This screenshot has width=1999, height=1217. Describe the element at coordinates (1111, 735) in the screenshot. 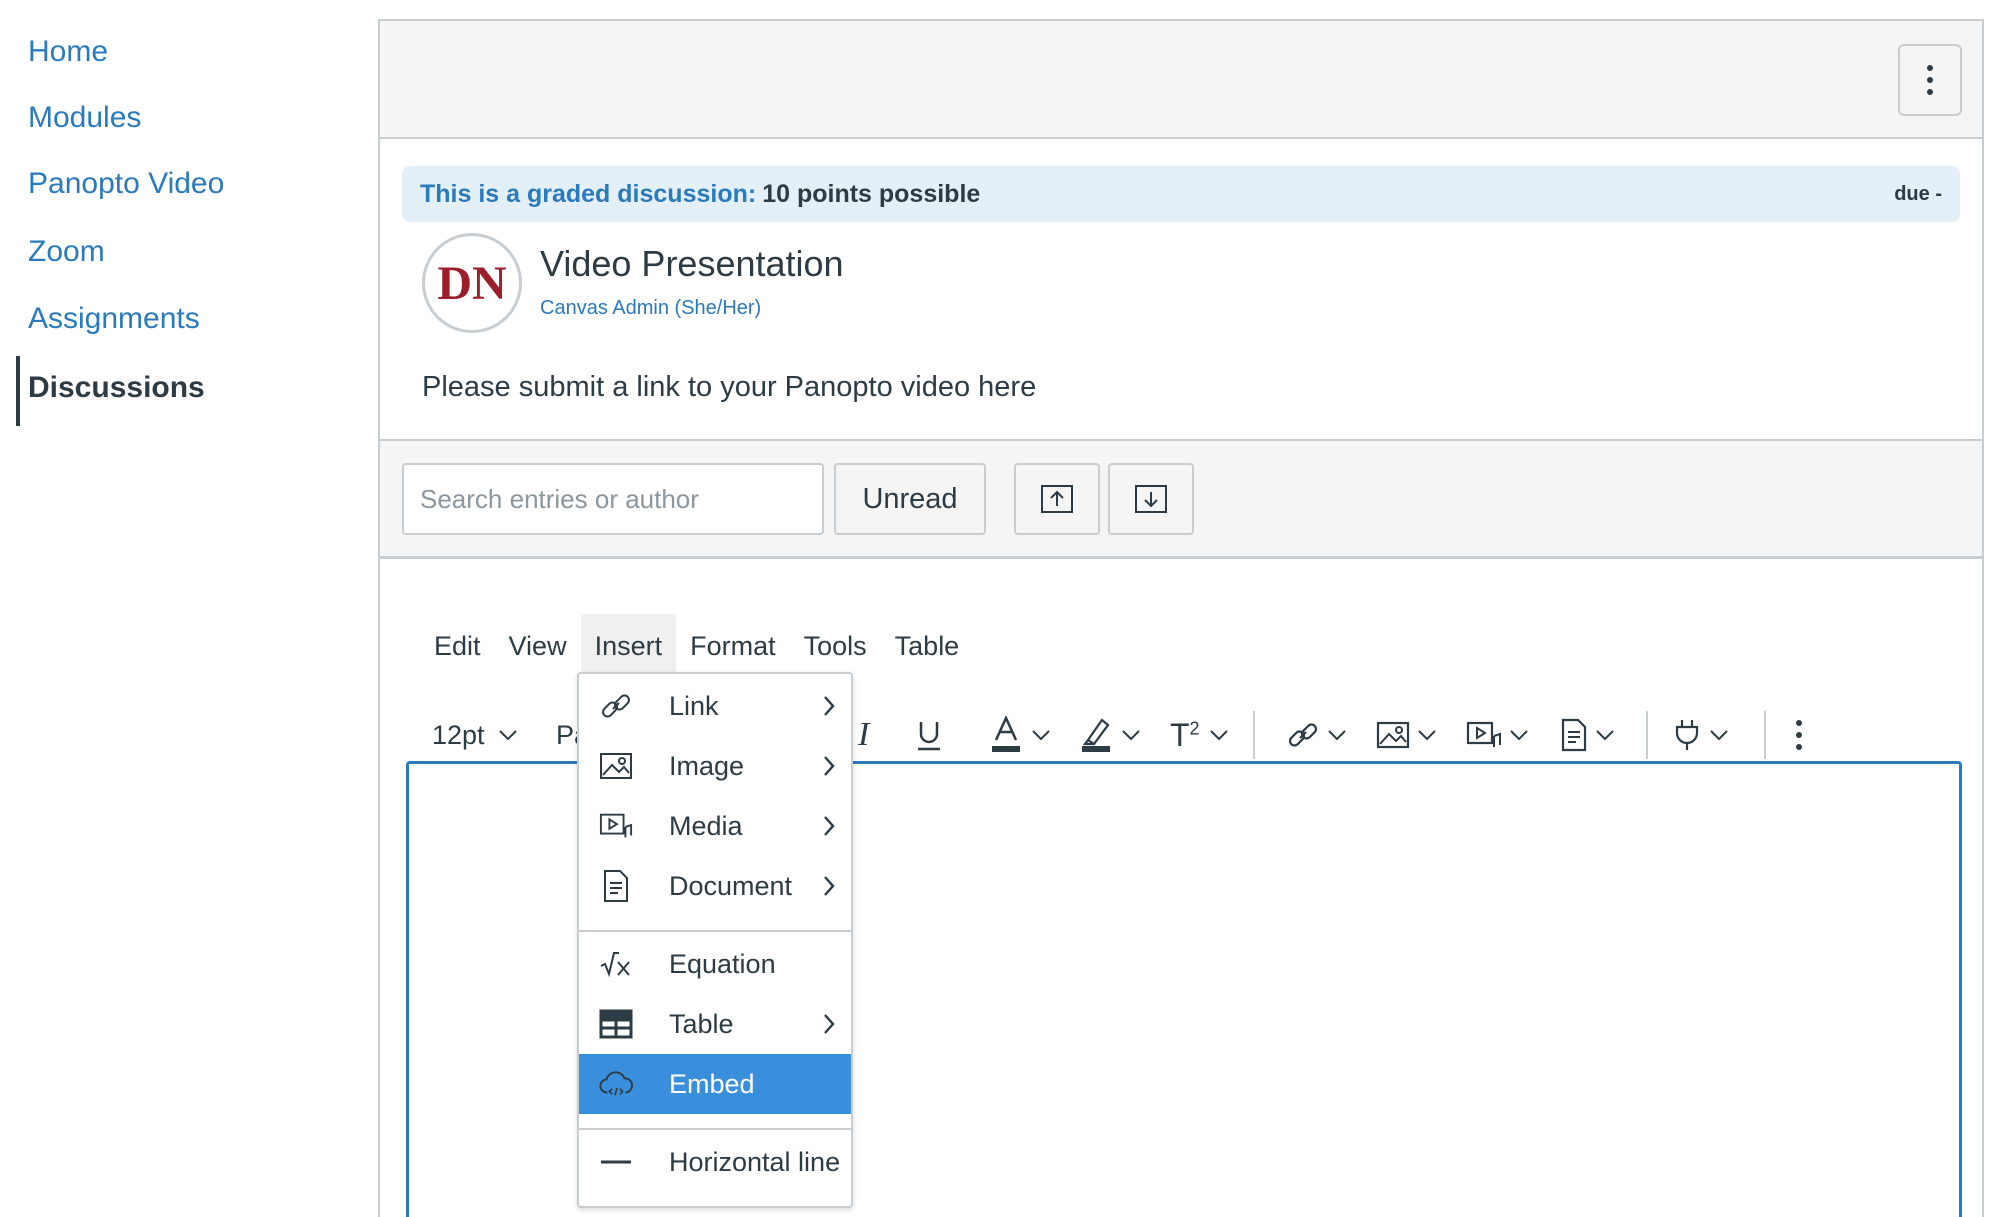

I see `highlight-color-dropdown` at that location.